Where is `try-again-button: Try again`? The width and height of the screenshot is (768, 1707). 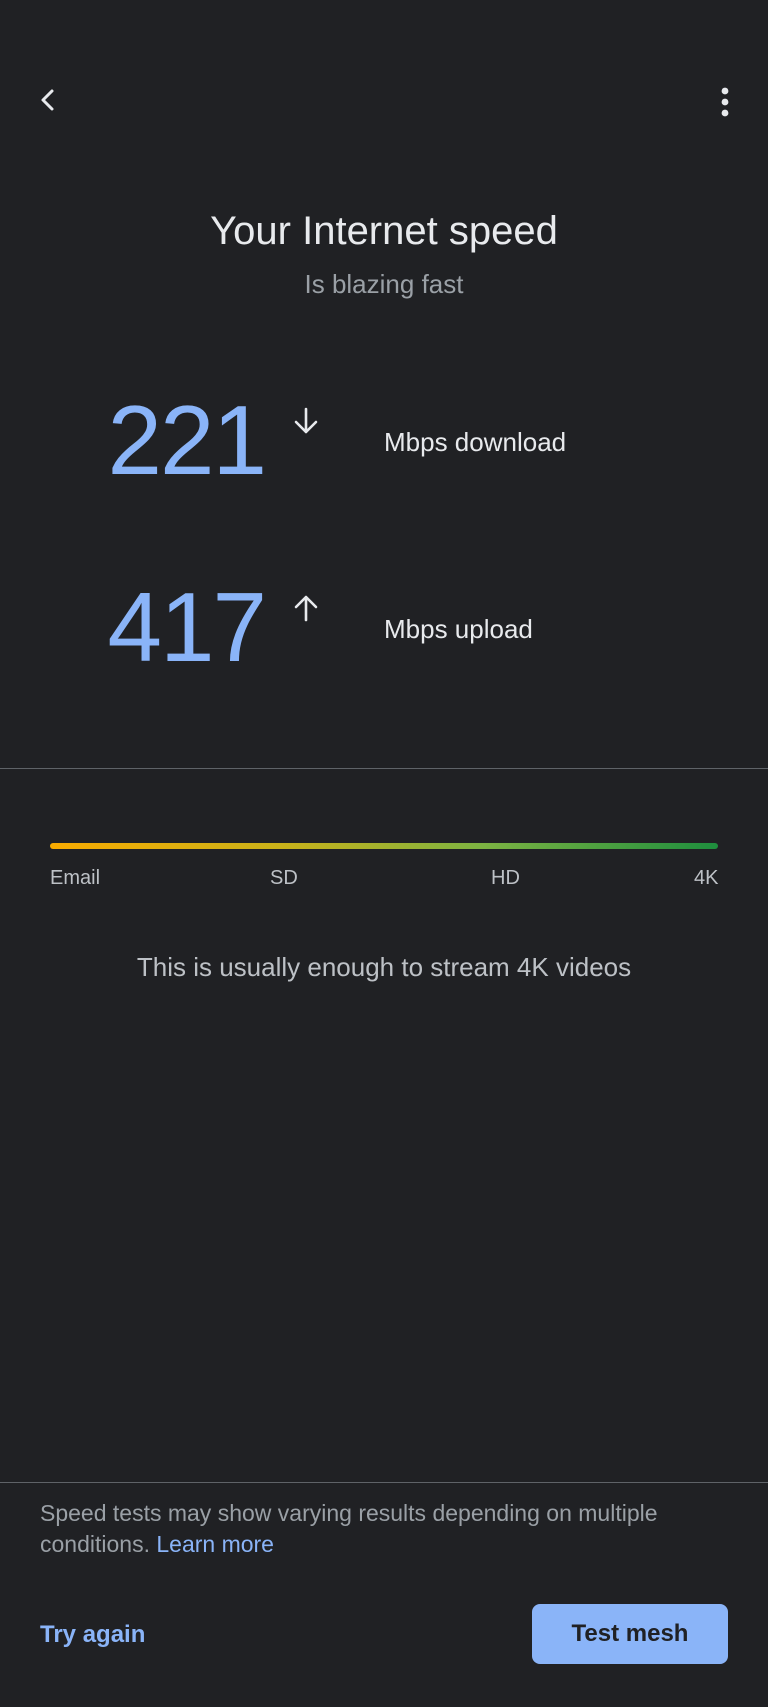 try-again-button: Try again is located at coordinates (92, 1635).